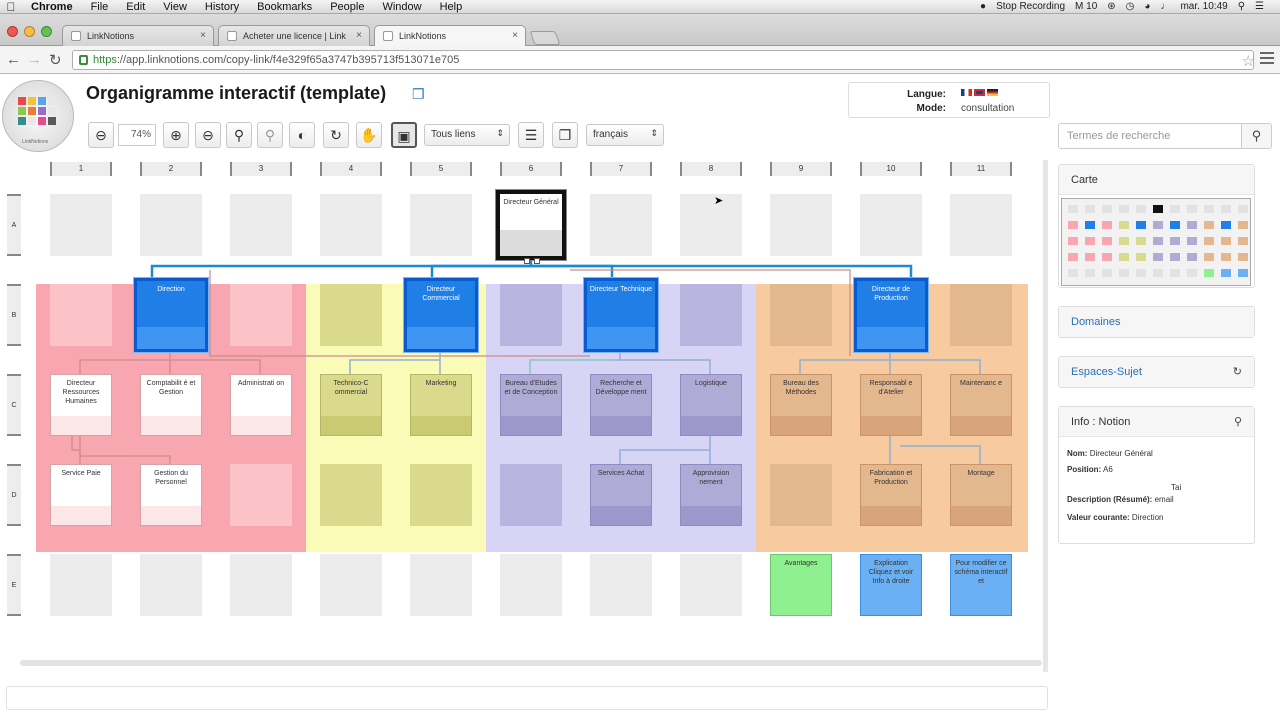  I want to click on copy-template-icon: ❒, so click(418, 94).